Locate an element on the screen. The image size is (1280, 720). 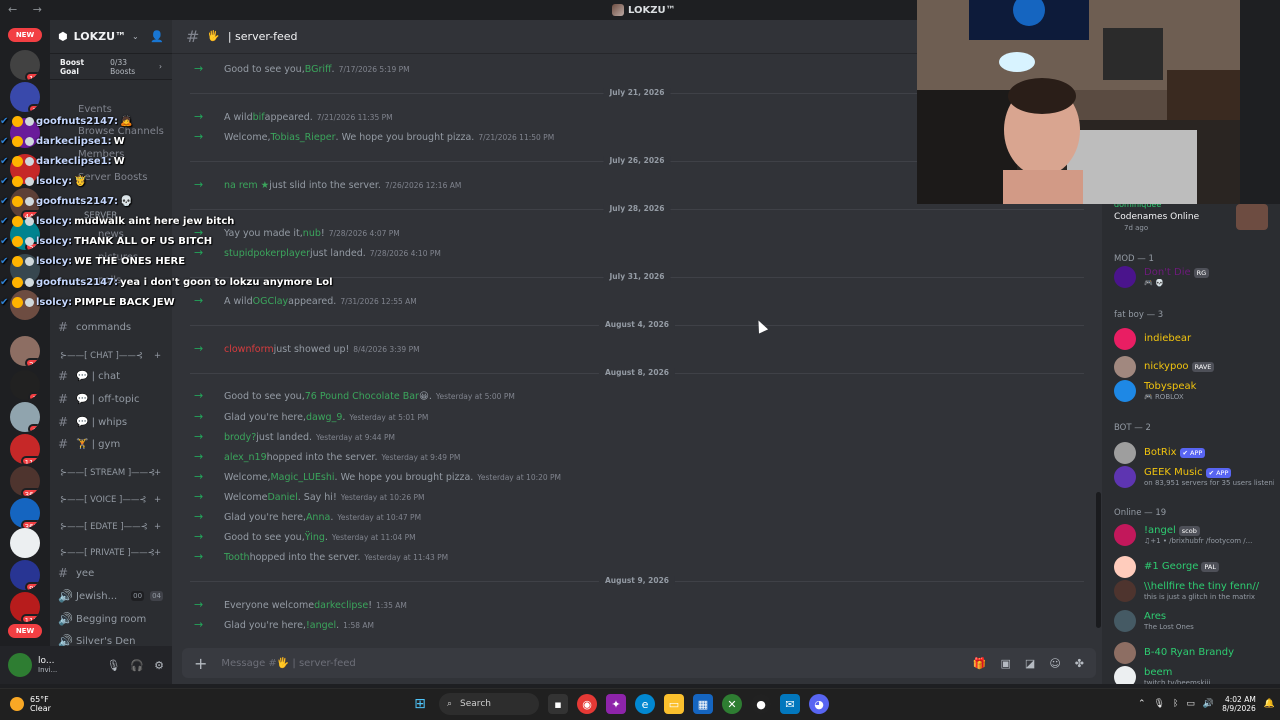
volume-icon: 🔊 is located at coordinates (1208, 704).